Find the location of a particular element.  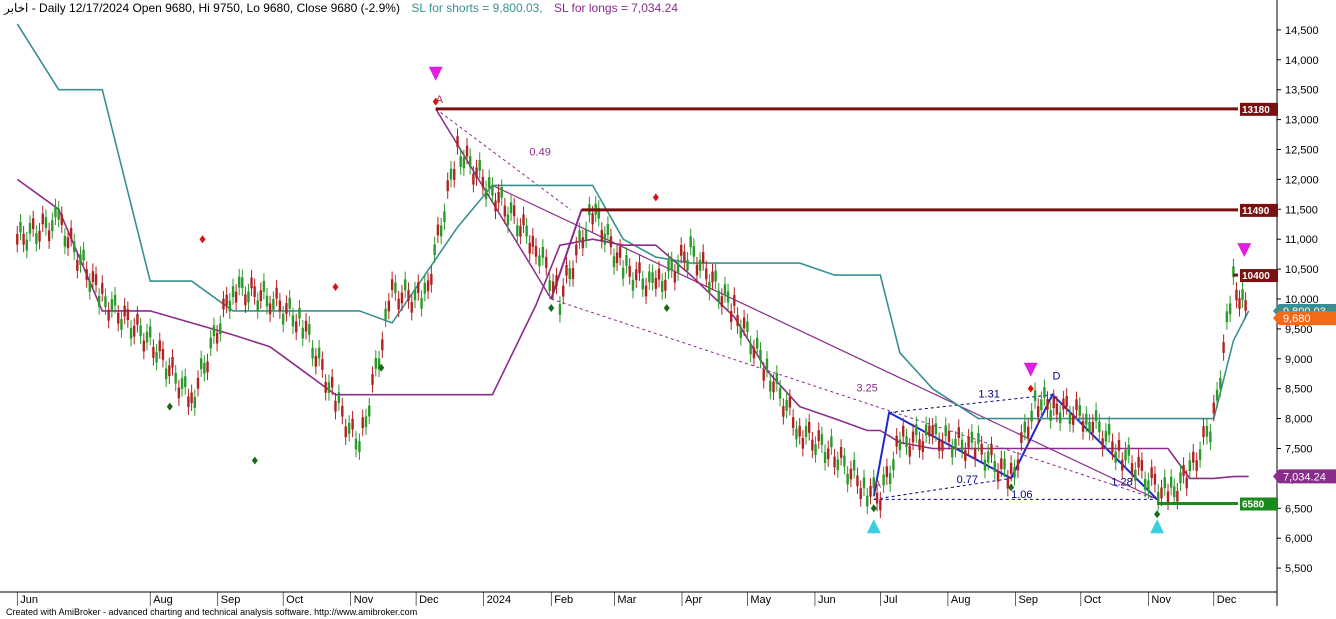

x-tick-label: Jun is located at coordinates (827, 600).